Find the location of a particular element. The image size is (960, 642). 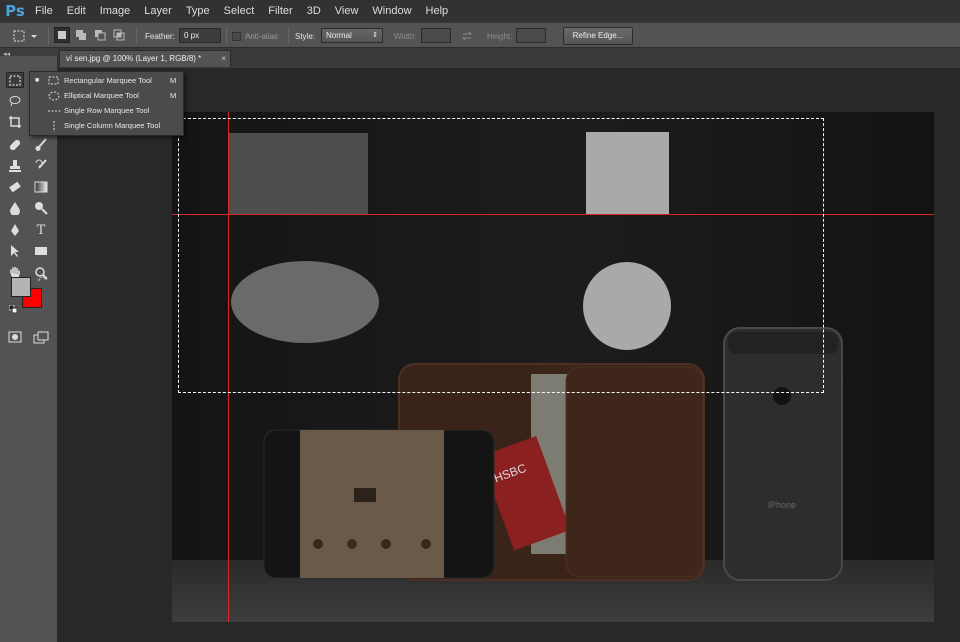

rectangular-marquee-tool is located at coordinates (15, 80).